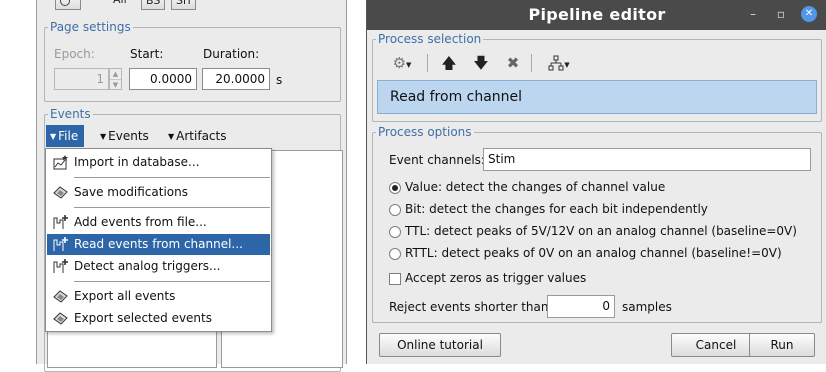 The image size is (826, 372). I want to click on event-channels-label: Event channels:, so click(437, 160).